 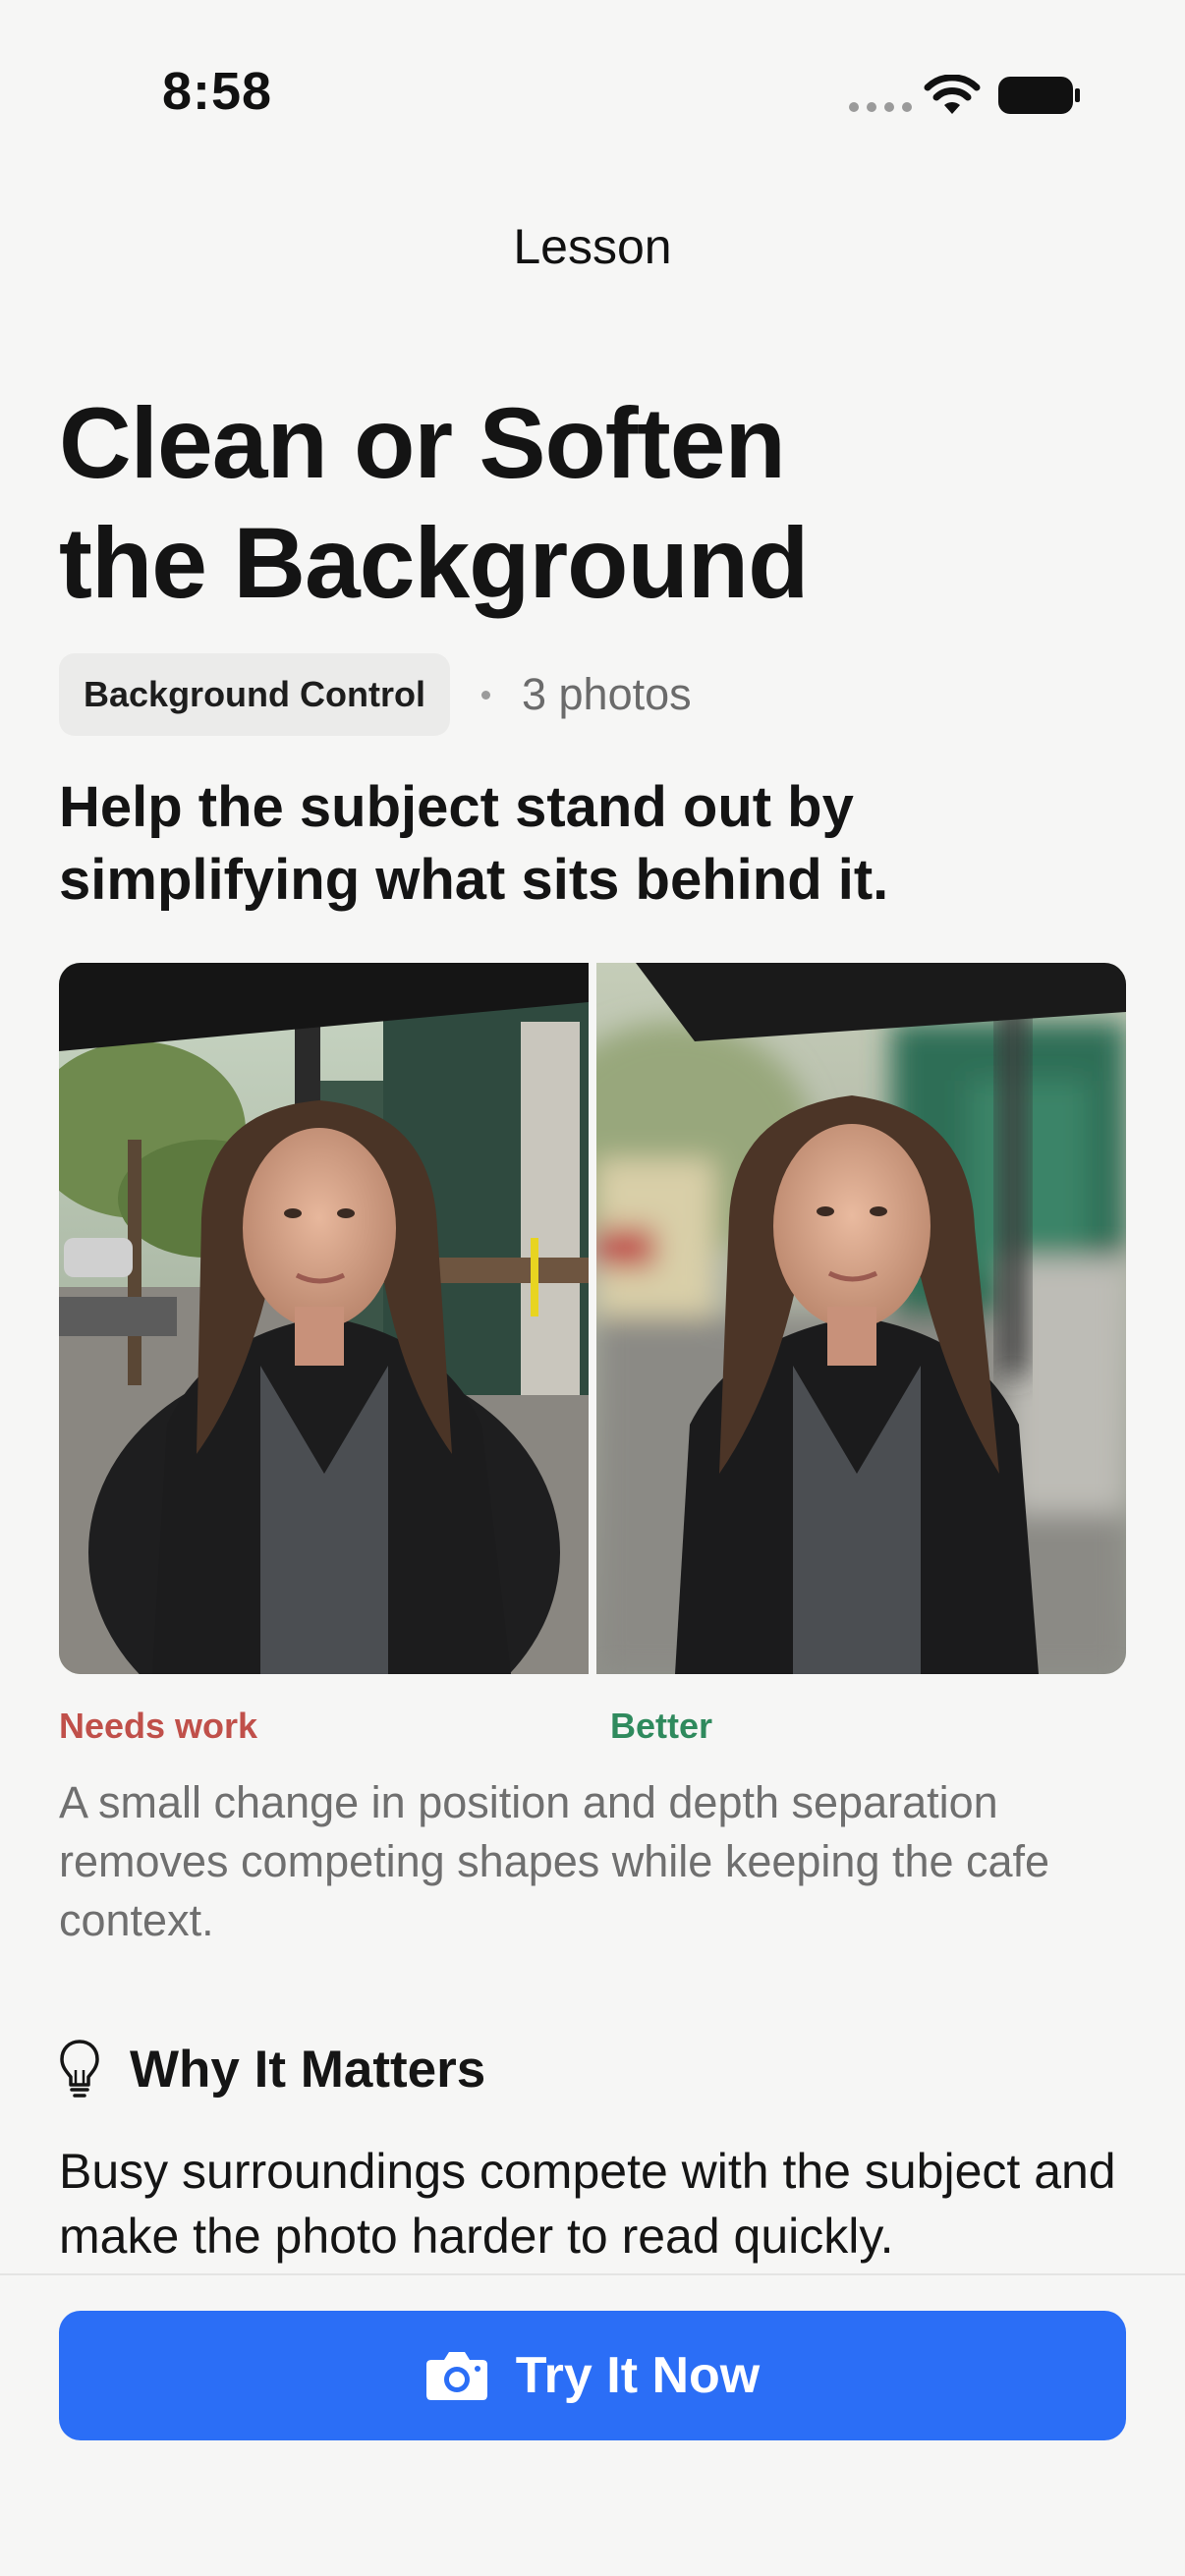 I want to click on photo-count: 3 photos, so click(x=607, y=694).